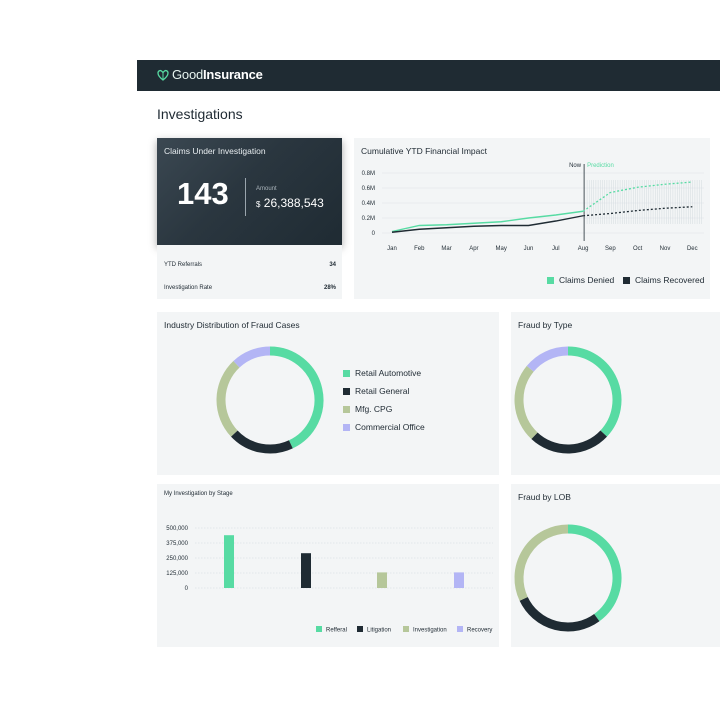 The image size is (720, 720). I want to click on legend-label: Commercial Office, so click(390, 427).